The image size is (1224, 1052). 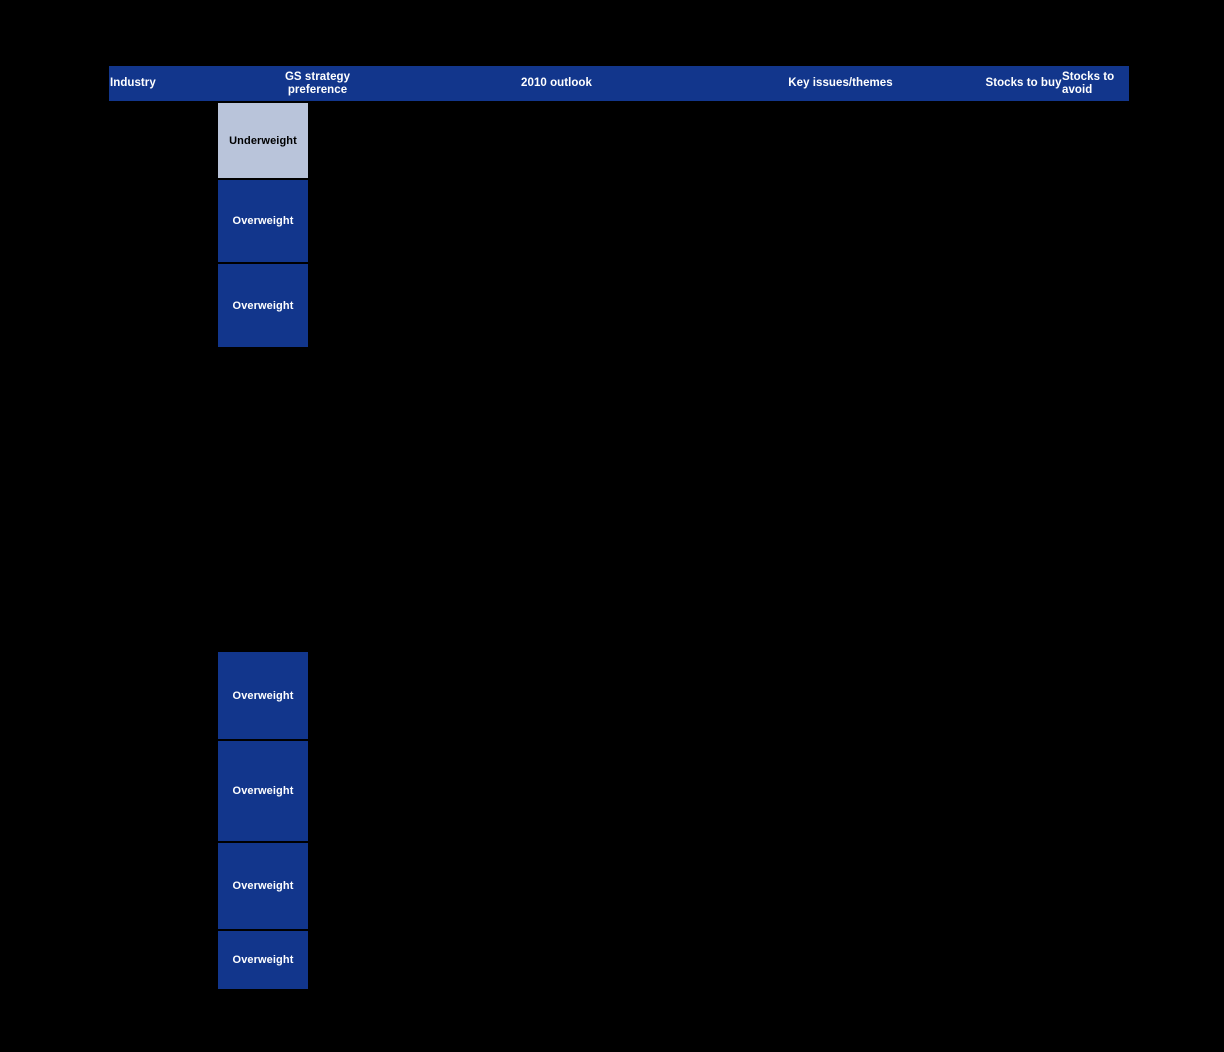 What do you see at coordinates (317, 83) in the screenshot?
I see `column-header-gs-strategy-preference: GS strategy preference` at bounding box center [317, 83].